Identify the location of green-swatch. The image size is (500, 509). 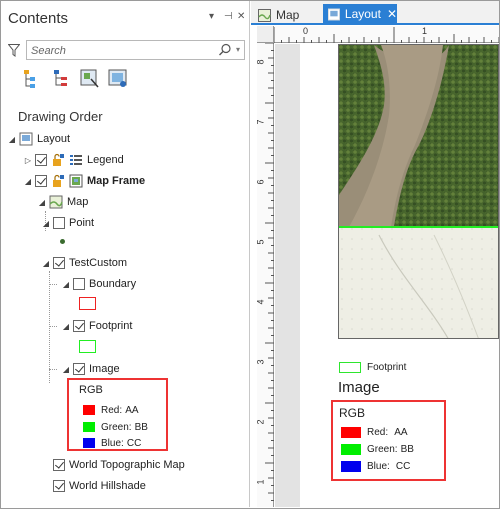
(351, 449).